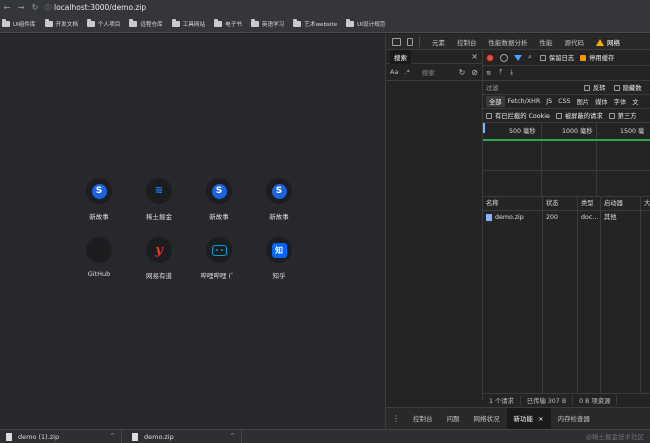 This screenshot has height=443, width=650. What do you see at coordinates (595, 400) in the screenshot?
I see `resources-size: 0 B 项资源` at bounding box center [595, 400].